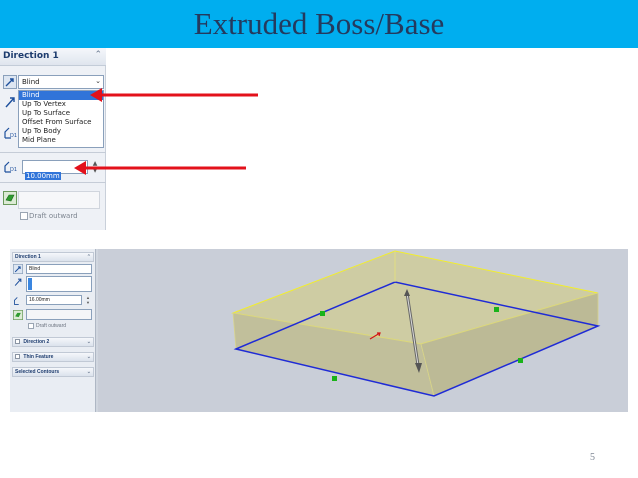 This screenshot has width=638, height=478. Describe the element at coordinates (592, 457) in the screenshot. I see `page-number: 5` at that location.